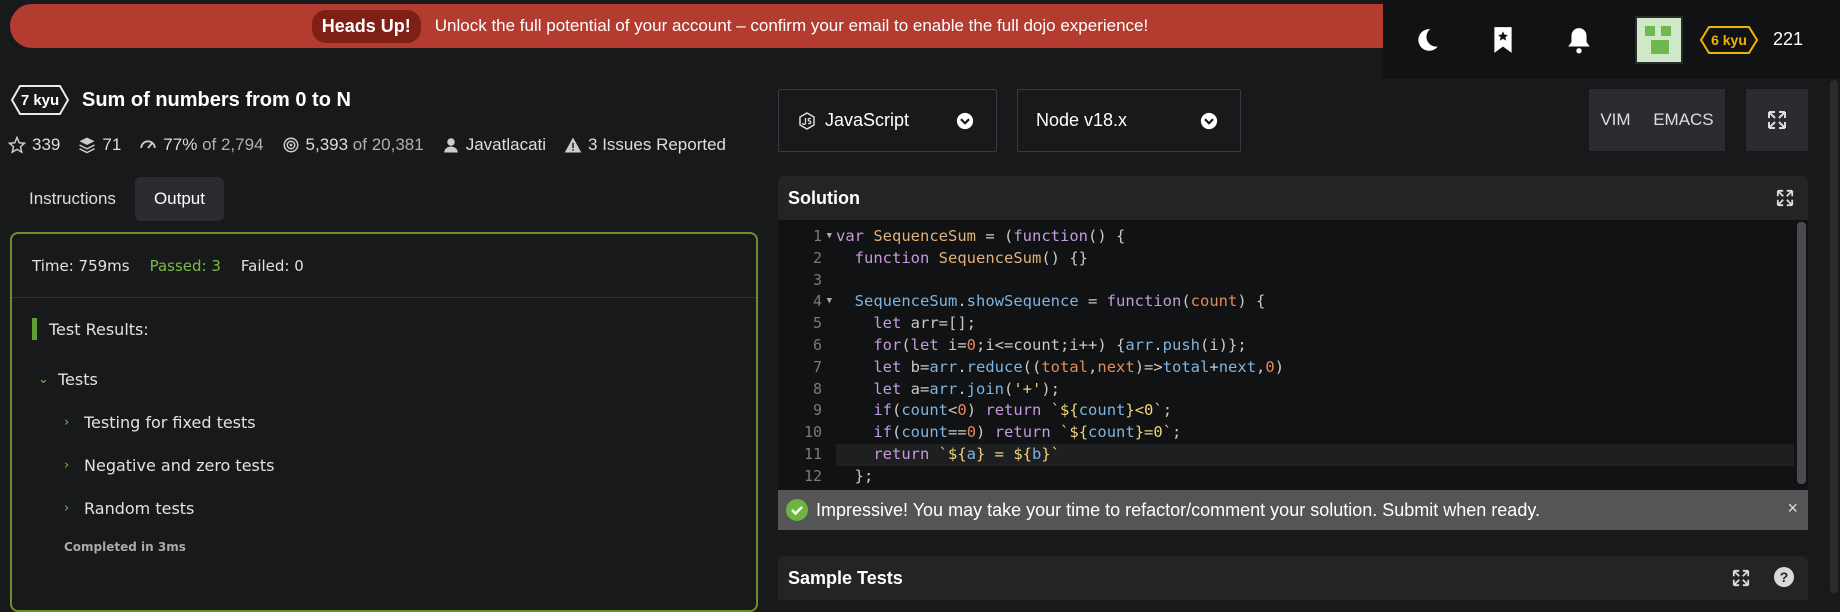 The height and width of the screenshot is (612, 1840). What do you see at coordinates (1659, 39) in the screenshot?
I see `avatar` at bounding box center [1659, 39].